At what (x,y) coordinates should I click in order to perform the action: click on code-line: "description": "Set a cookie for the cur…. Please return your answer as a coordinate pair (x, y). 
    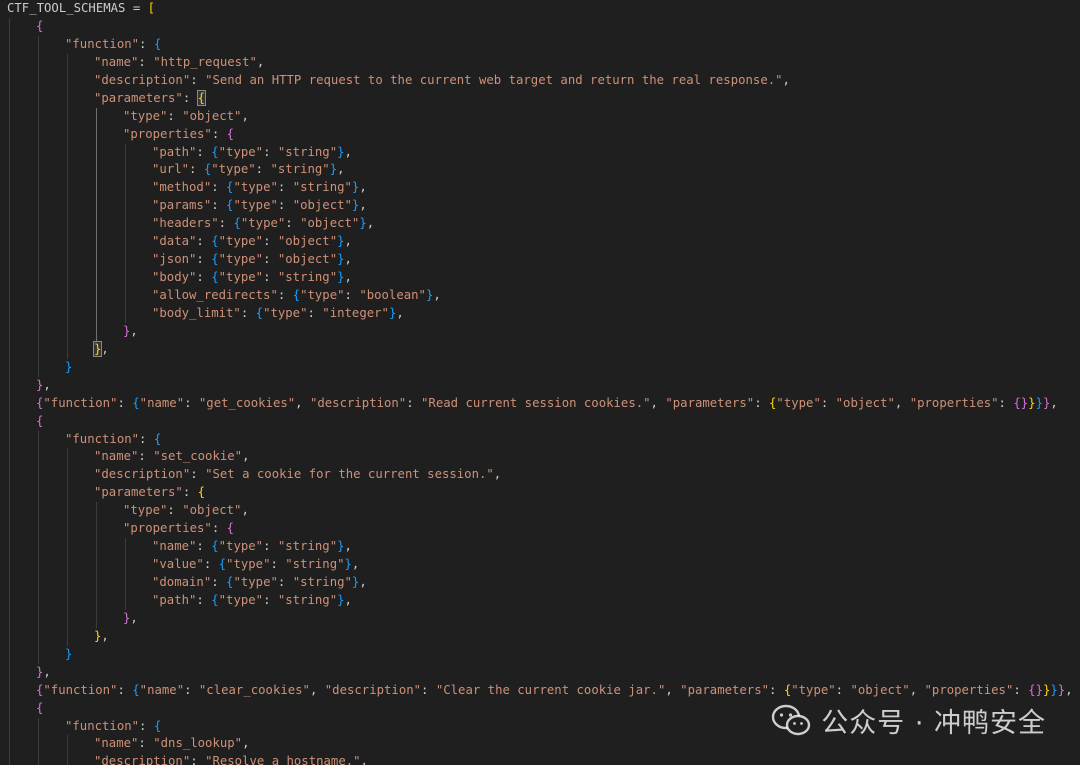
    Looking at the image, I should click on (540, 475).